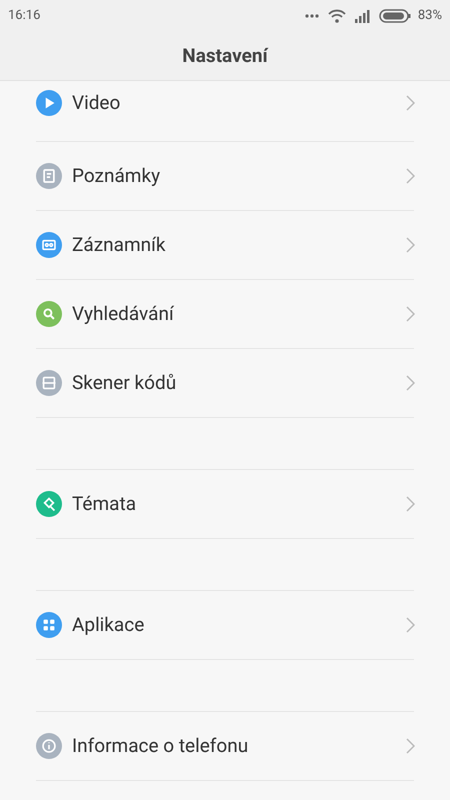 The image size is (450, 800). Describe the element at coordinates (225, 383) in the screenshot. I see `settings-item: Skener kódů` at that location.